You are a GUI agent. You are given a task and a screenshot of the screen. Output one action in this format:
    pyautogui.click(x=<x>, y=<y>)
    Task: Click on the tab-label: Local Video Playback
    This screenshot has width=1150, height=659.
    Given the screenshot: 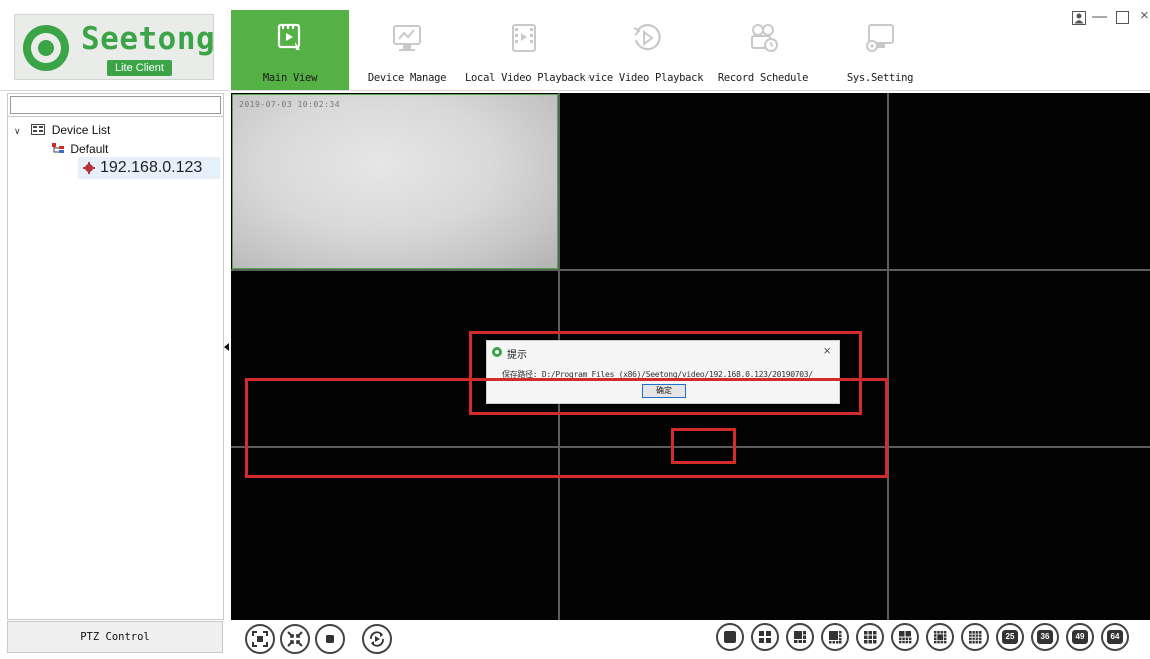 What is the action you would take?
    pyautogui.click(x=525, y=78)
    